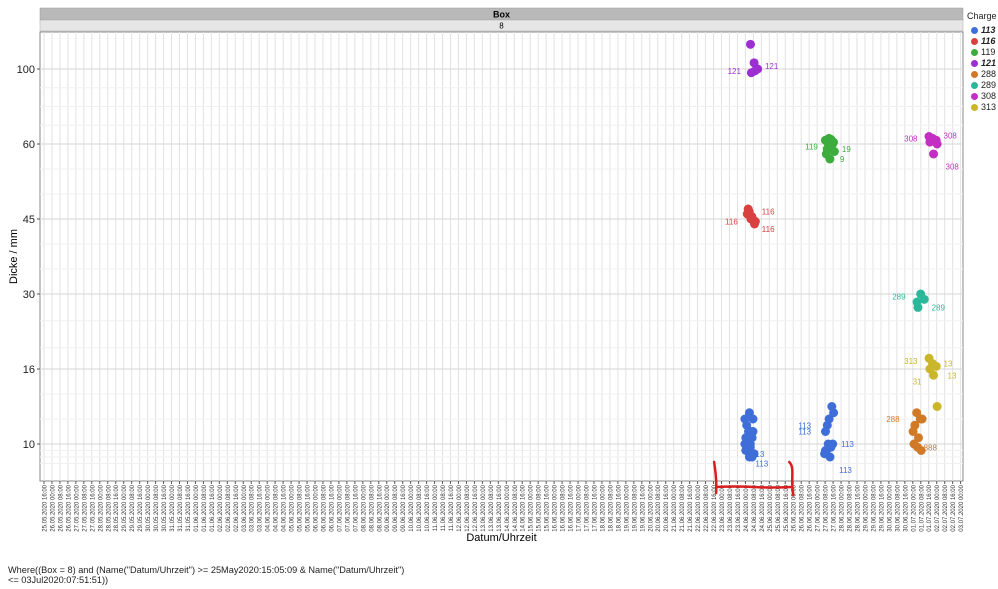 The width and height of the screenshot is (998, 589). Describe the element at coordinates (46, 507) in the screenshot. I see `x-tick-label: 25.05.2020 16:00` at that location.